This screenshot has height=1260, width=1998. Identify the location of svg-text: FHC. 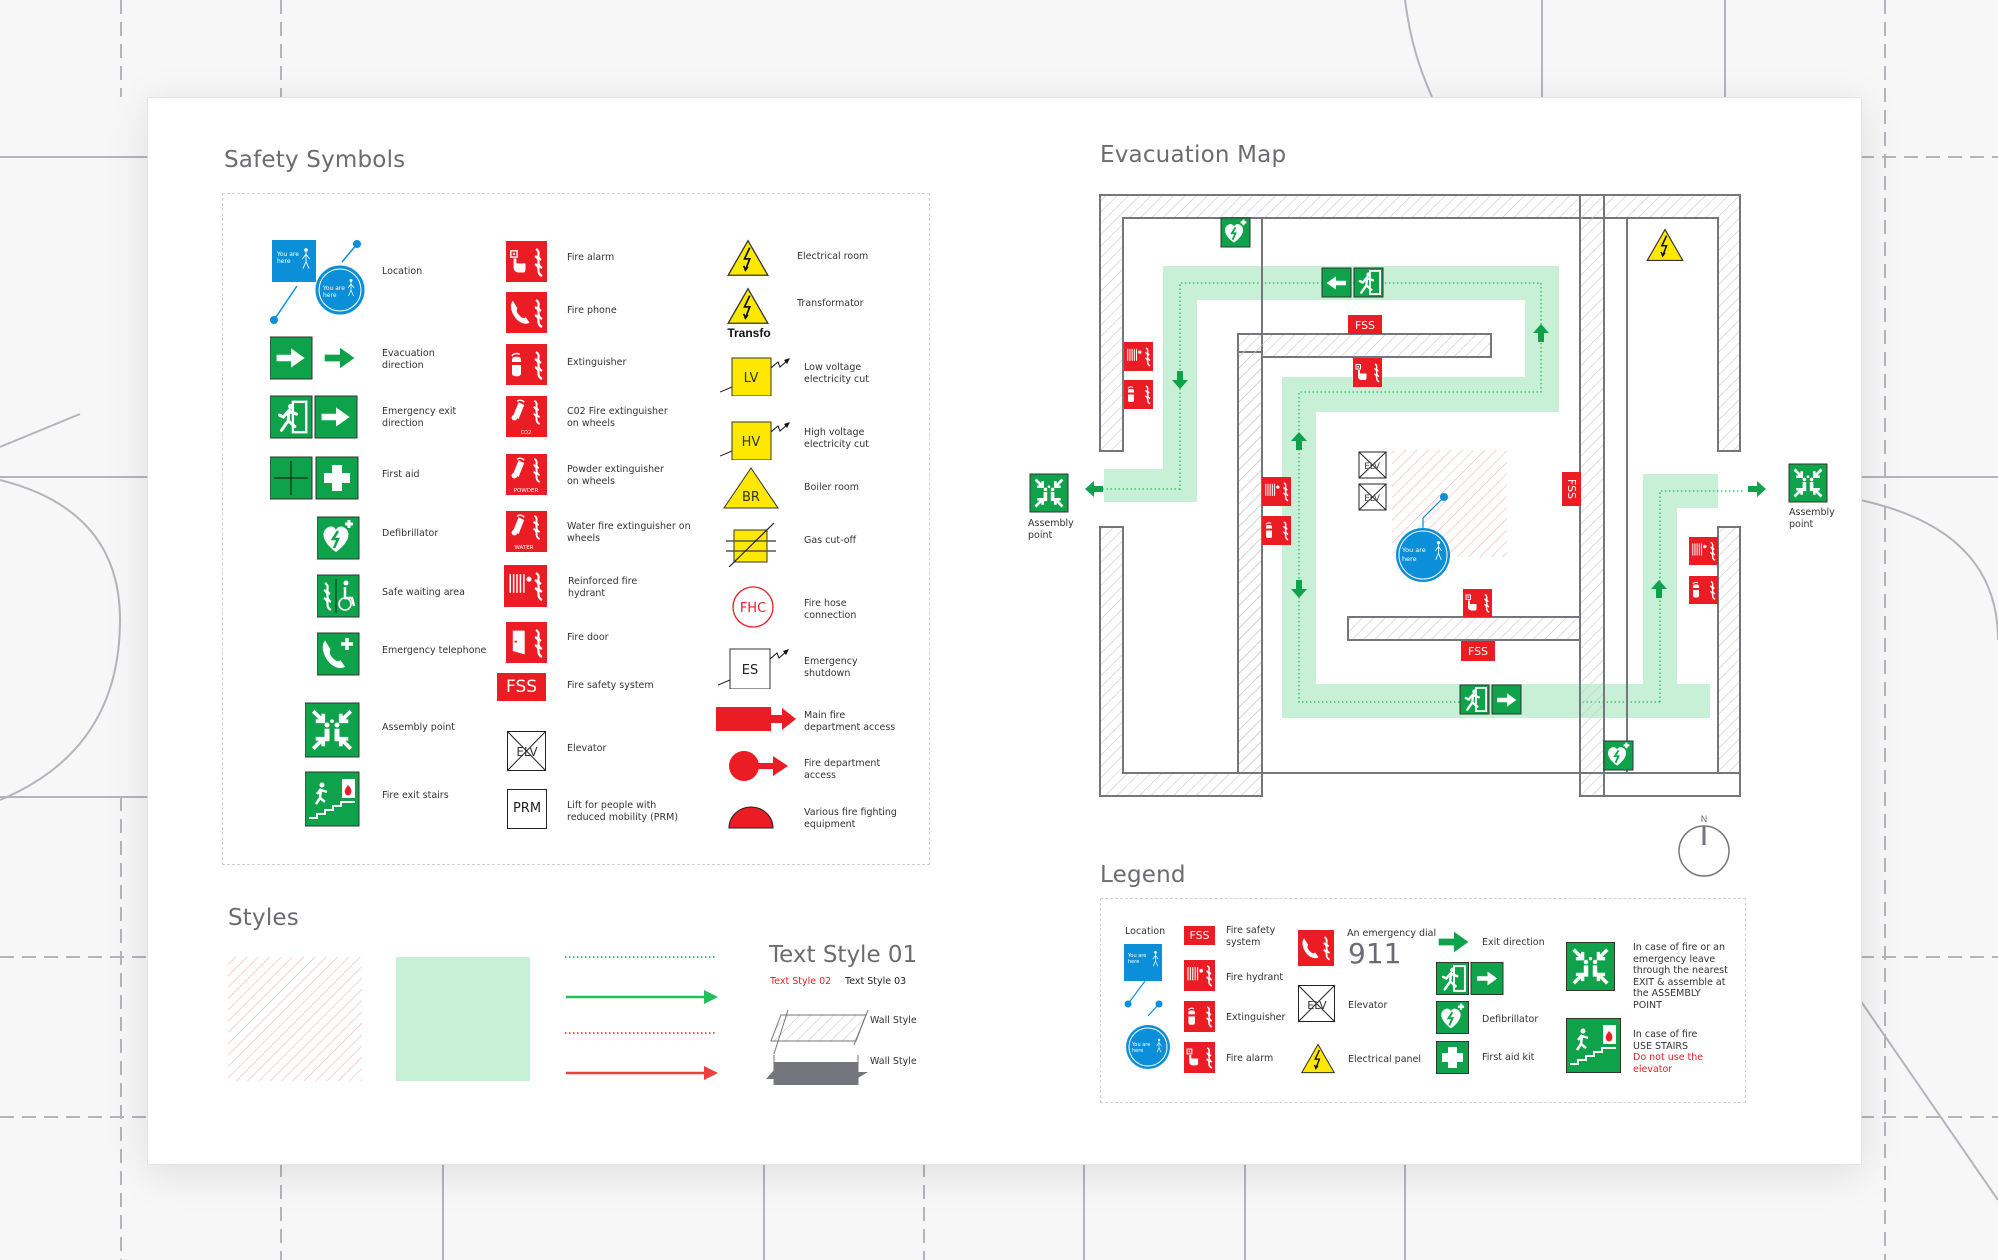
(753, 608).